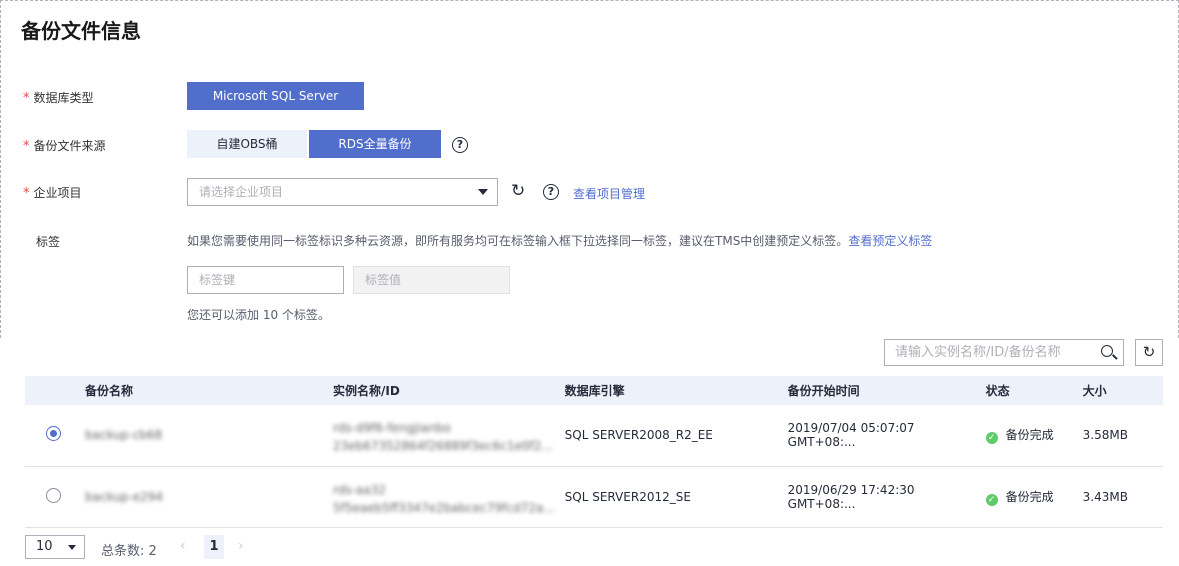 This screenshot has height=566, width=1179. What do you see at coordinates (247, 144) in the screenshot?
I see `source-obs-button: 自建OBS桶` at bounding box center [247, 144].